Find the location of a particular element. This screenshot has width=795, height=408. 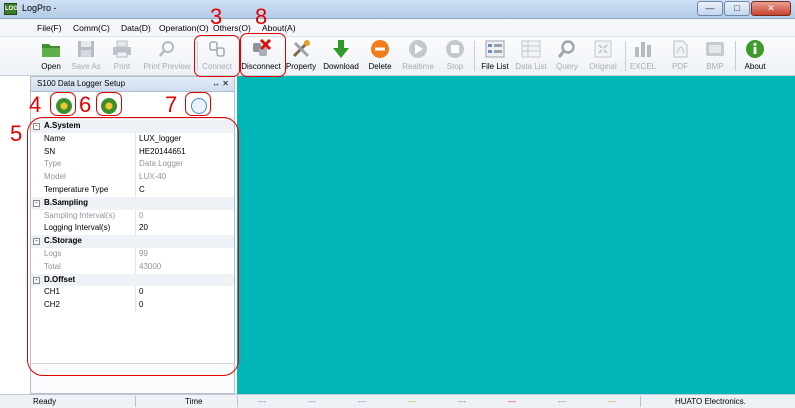

window-title: LogPro - is located at coordinates (39, 8).